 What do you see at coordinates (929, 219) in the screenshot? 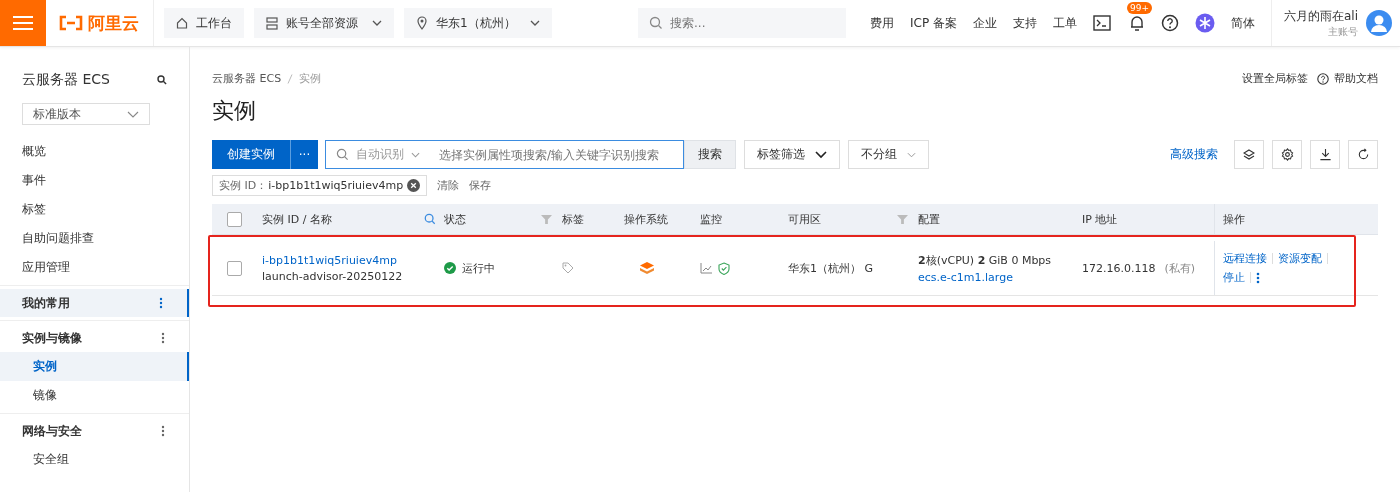
I see `column-header: 配置` at bounding box center [929, 219].